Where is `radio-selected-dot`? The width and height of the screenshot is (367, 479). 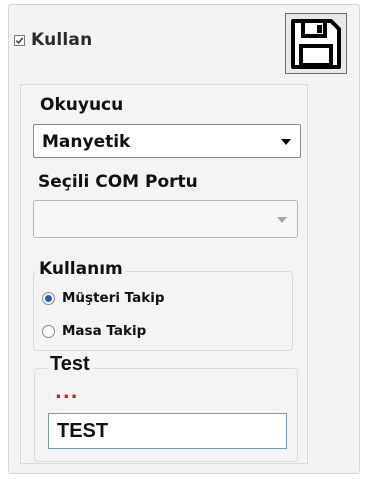
radio-selected-dot is located at coordinates (48, 298).